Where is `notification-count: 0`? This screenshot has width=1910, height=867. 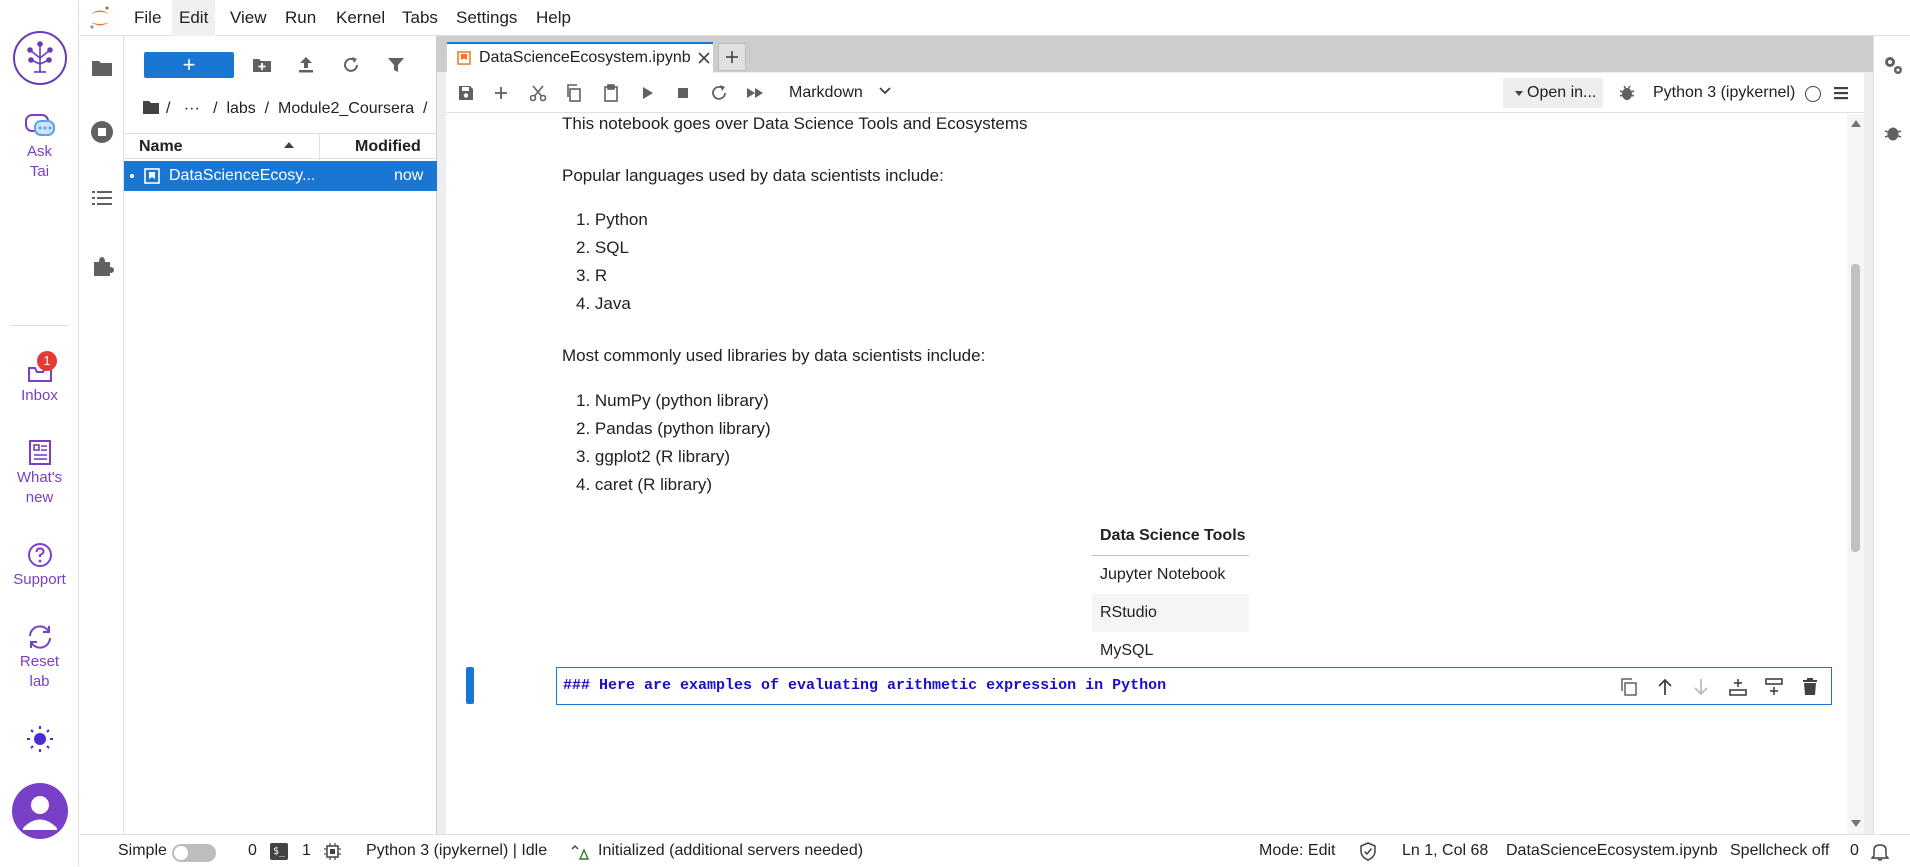 notification-count: 0 is located at coordinates (1854, 851).